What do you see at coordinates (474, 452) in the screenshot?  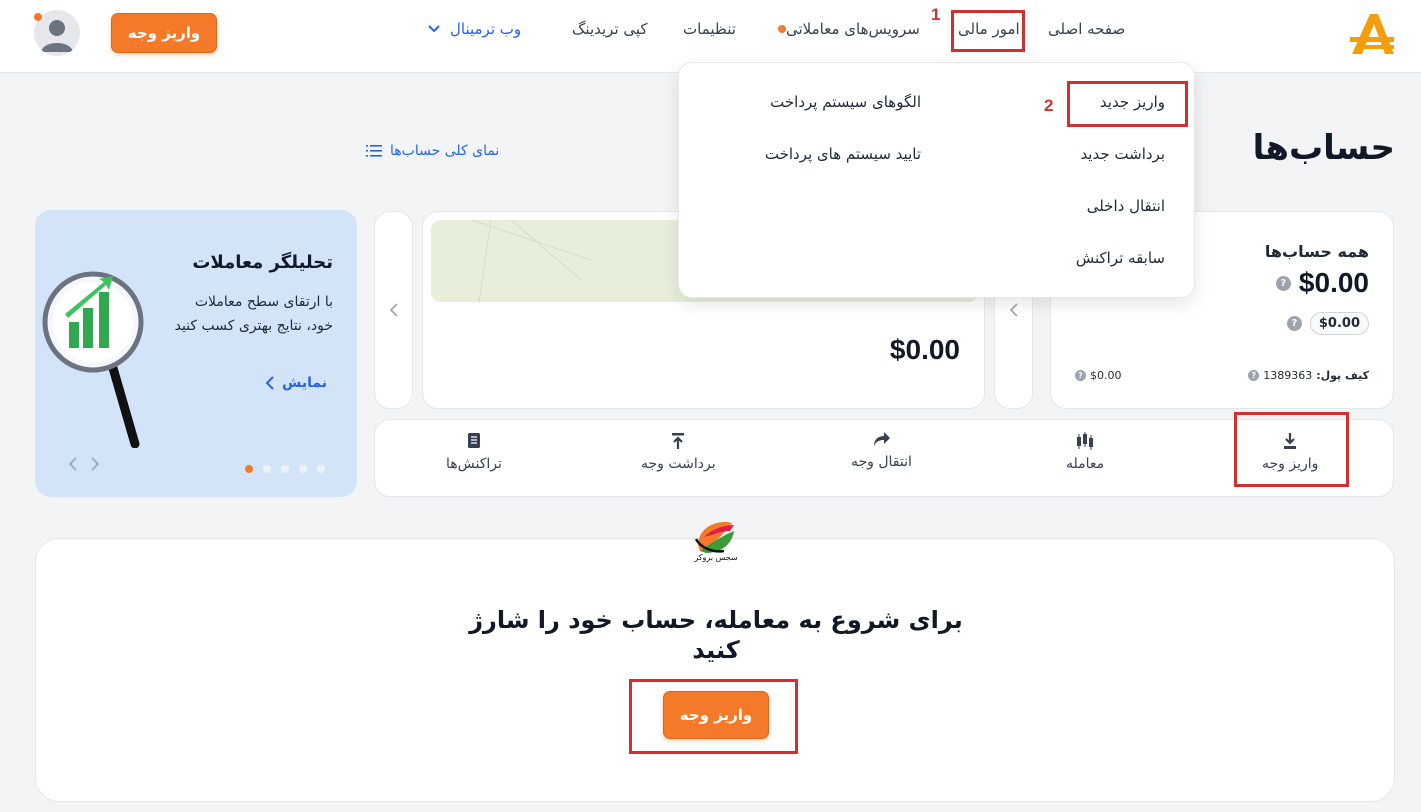 I see `action-transactions: تراکنش‌ها` at bounding box center [474, 452].